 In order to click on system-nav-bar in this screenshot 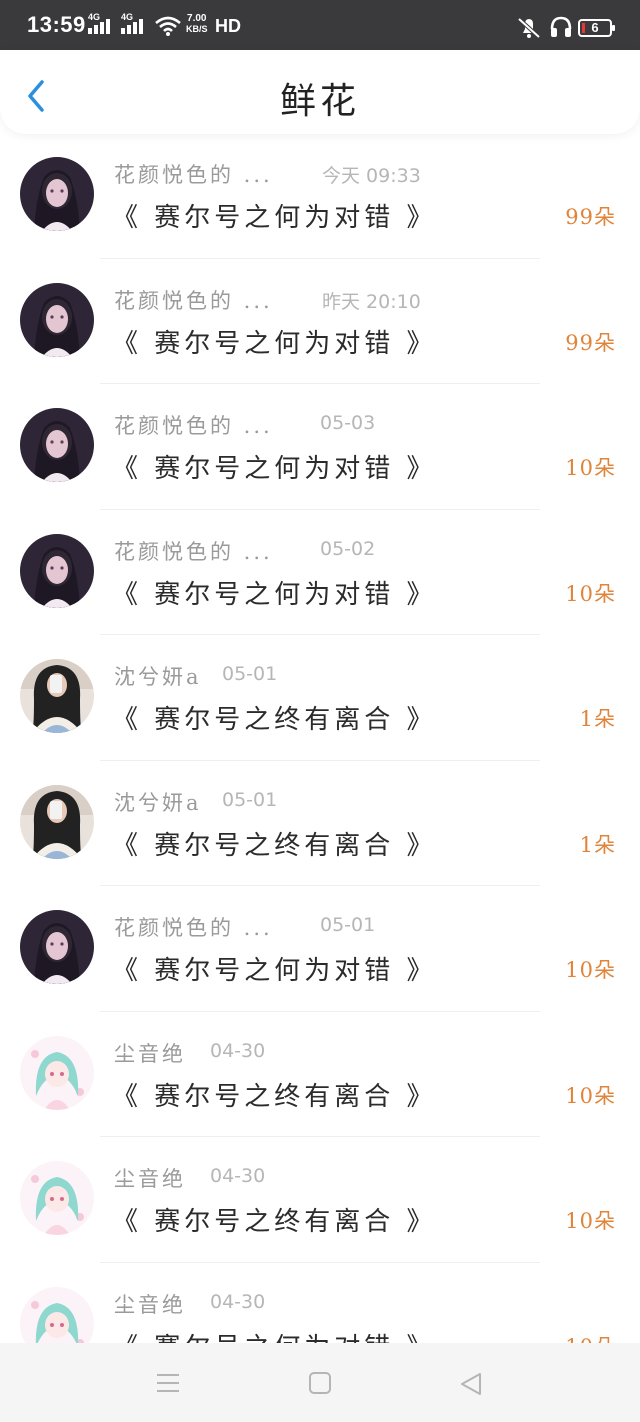, I will do `click(320, 1382)`.